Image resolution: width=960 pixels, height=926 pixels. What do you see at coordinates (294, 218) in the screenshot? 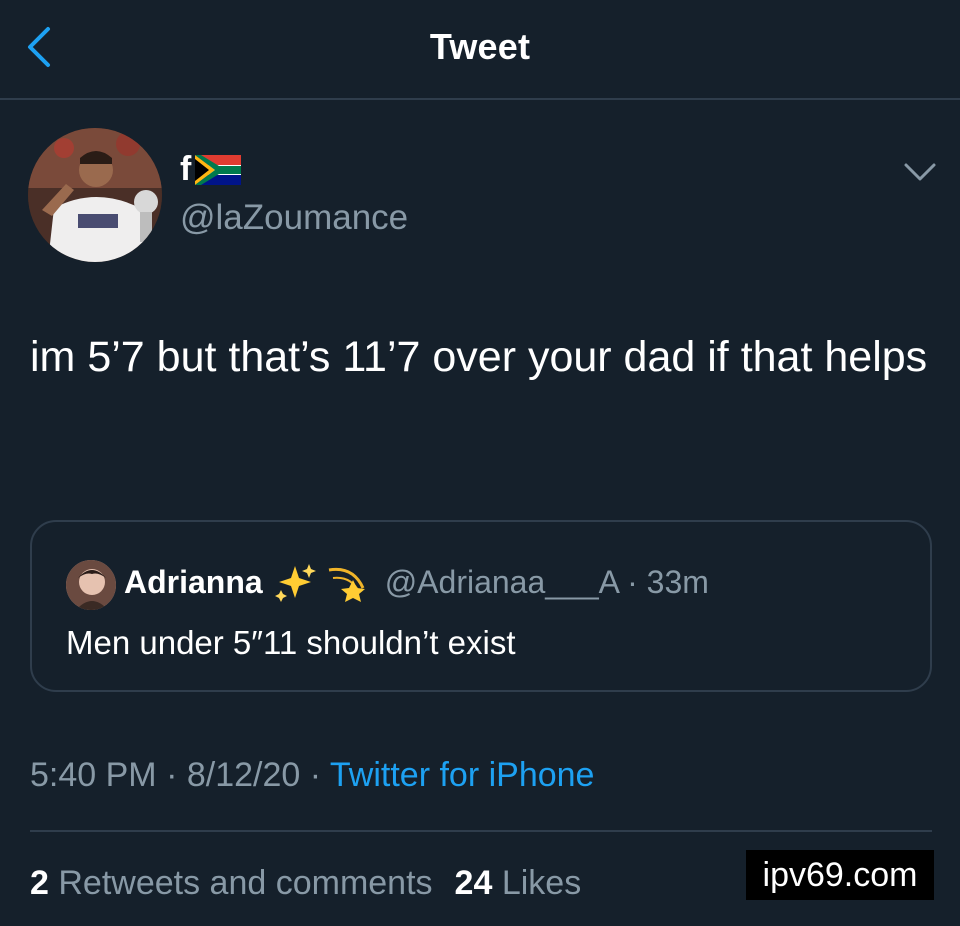
I see `author-handle: @laZoumance` at bounding box center [294, 218].